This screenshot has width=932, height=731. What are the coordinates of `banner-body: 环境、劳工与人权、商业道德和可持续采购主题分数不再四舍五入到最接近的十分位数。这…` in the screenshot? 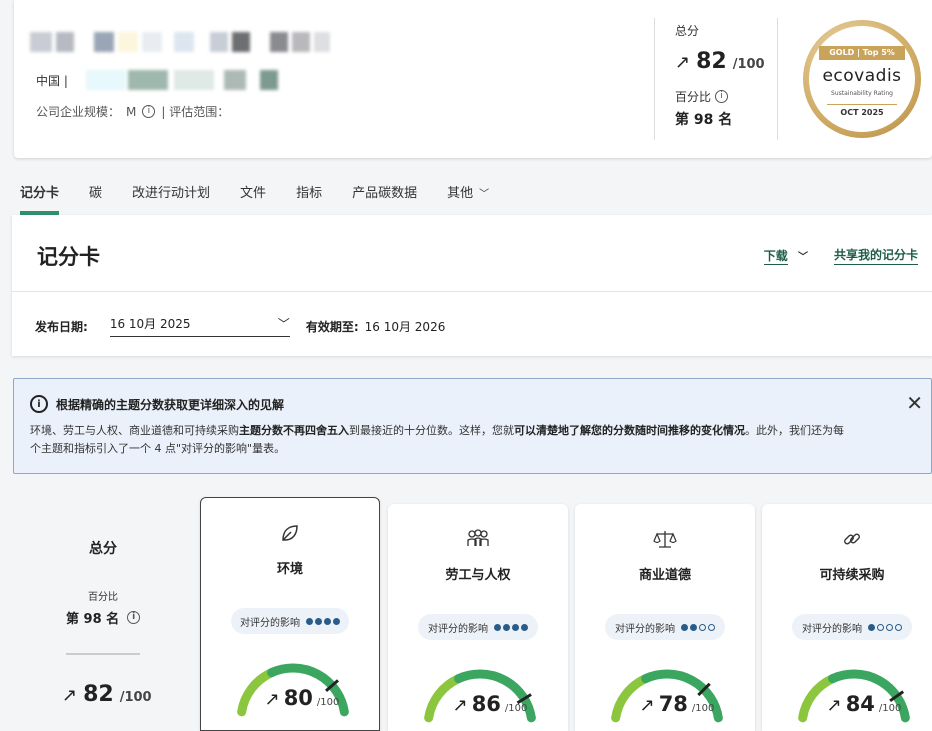 It's located at (437, 439).